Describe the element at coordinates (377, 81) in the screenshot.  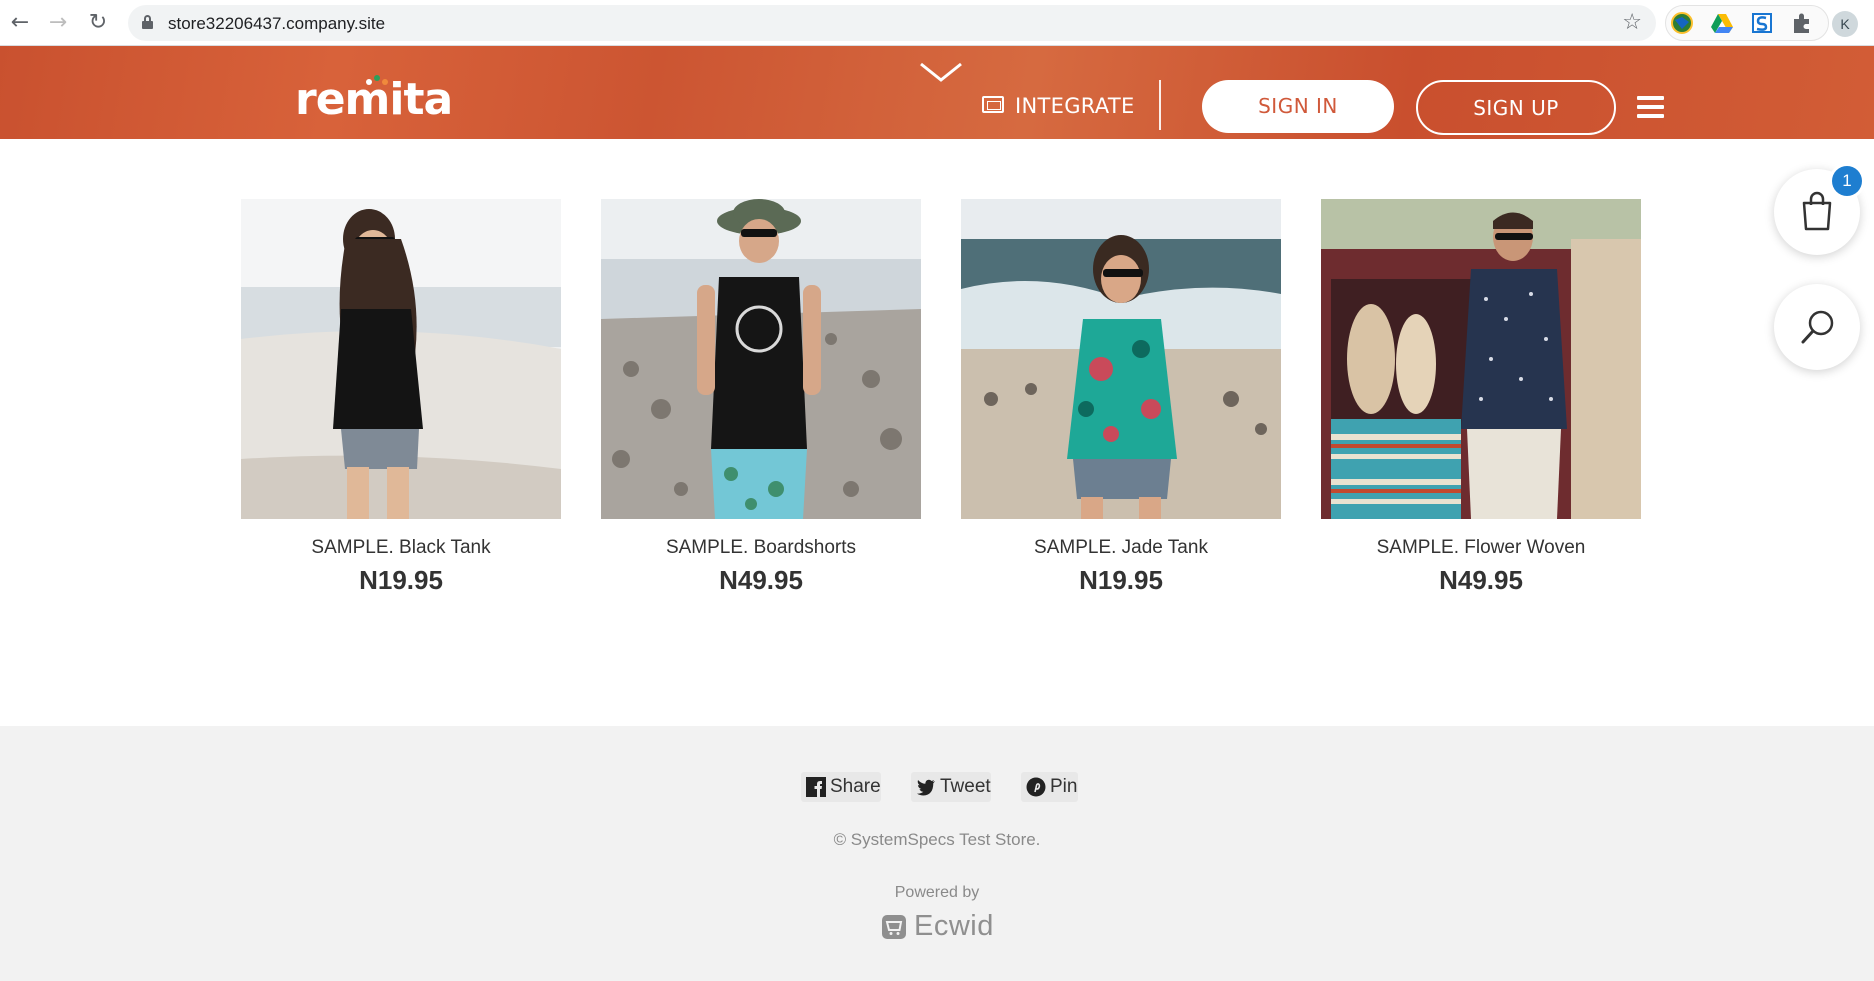
I see `logo-dots-icon` at that location.